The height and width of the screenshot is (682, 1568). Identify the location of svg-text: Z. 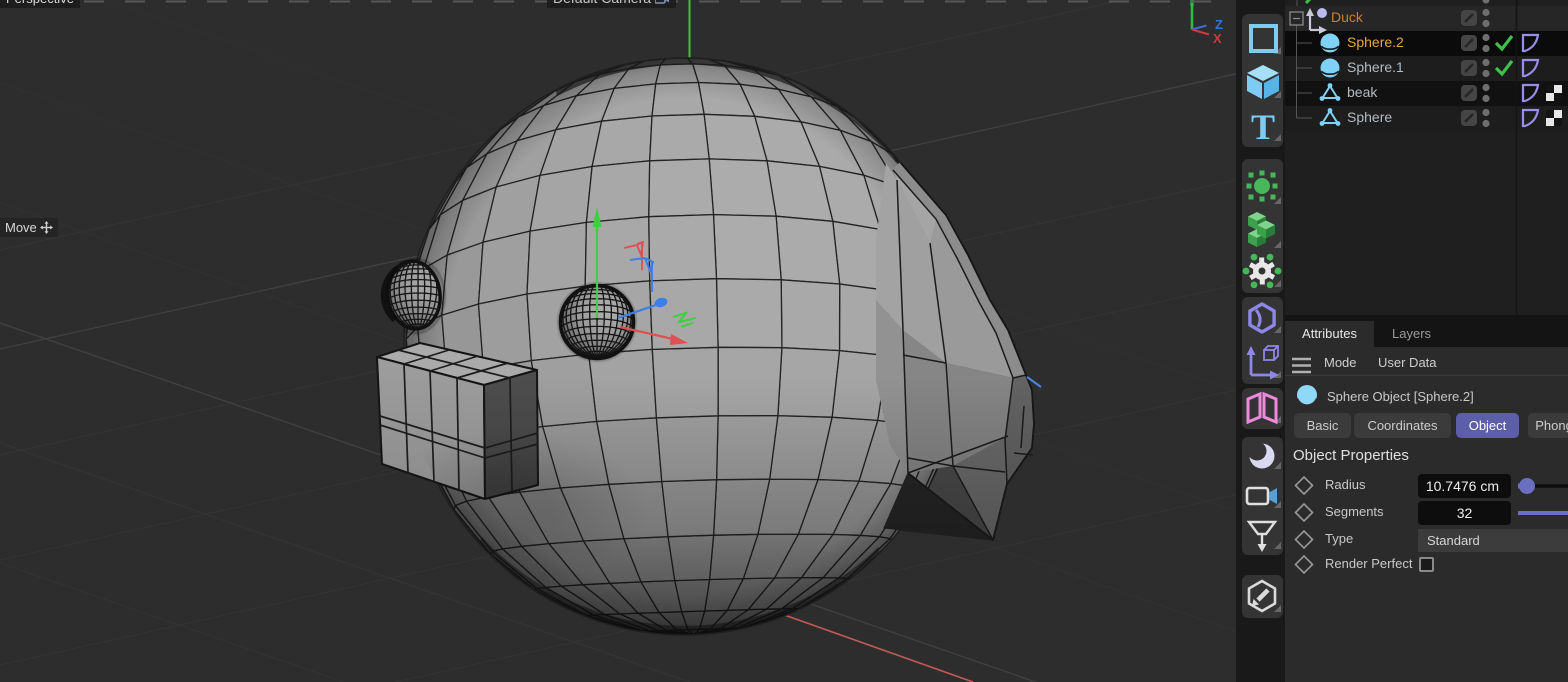
(1219, 24).